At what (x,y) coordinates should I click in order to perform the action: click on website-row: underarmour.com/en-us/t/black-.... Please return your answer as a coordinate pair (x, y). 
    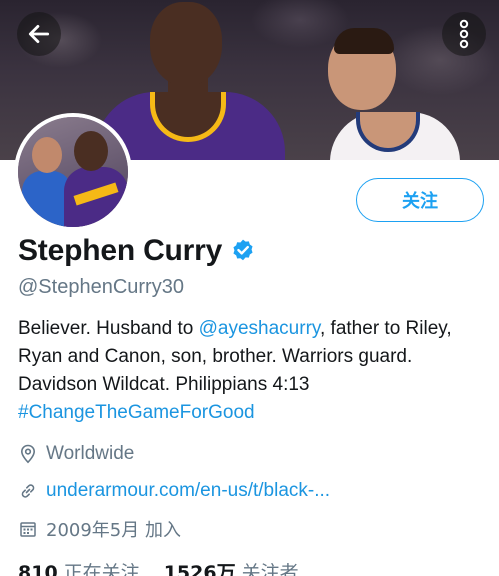
    Looking at the image, I should click on (174, 491).